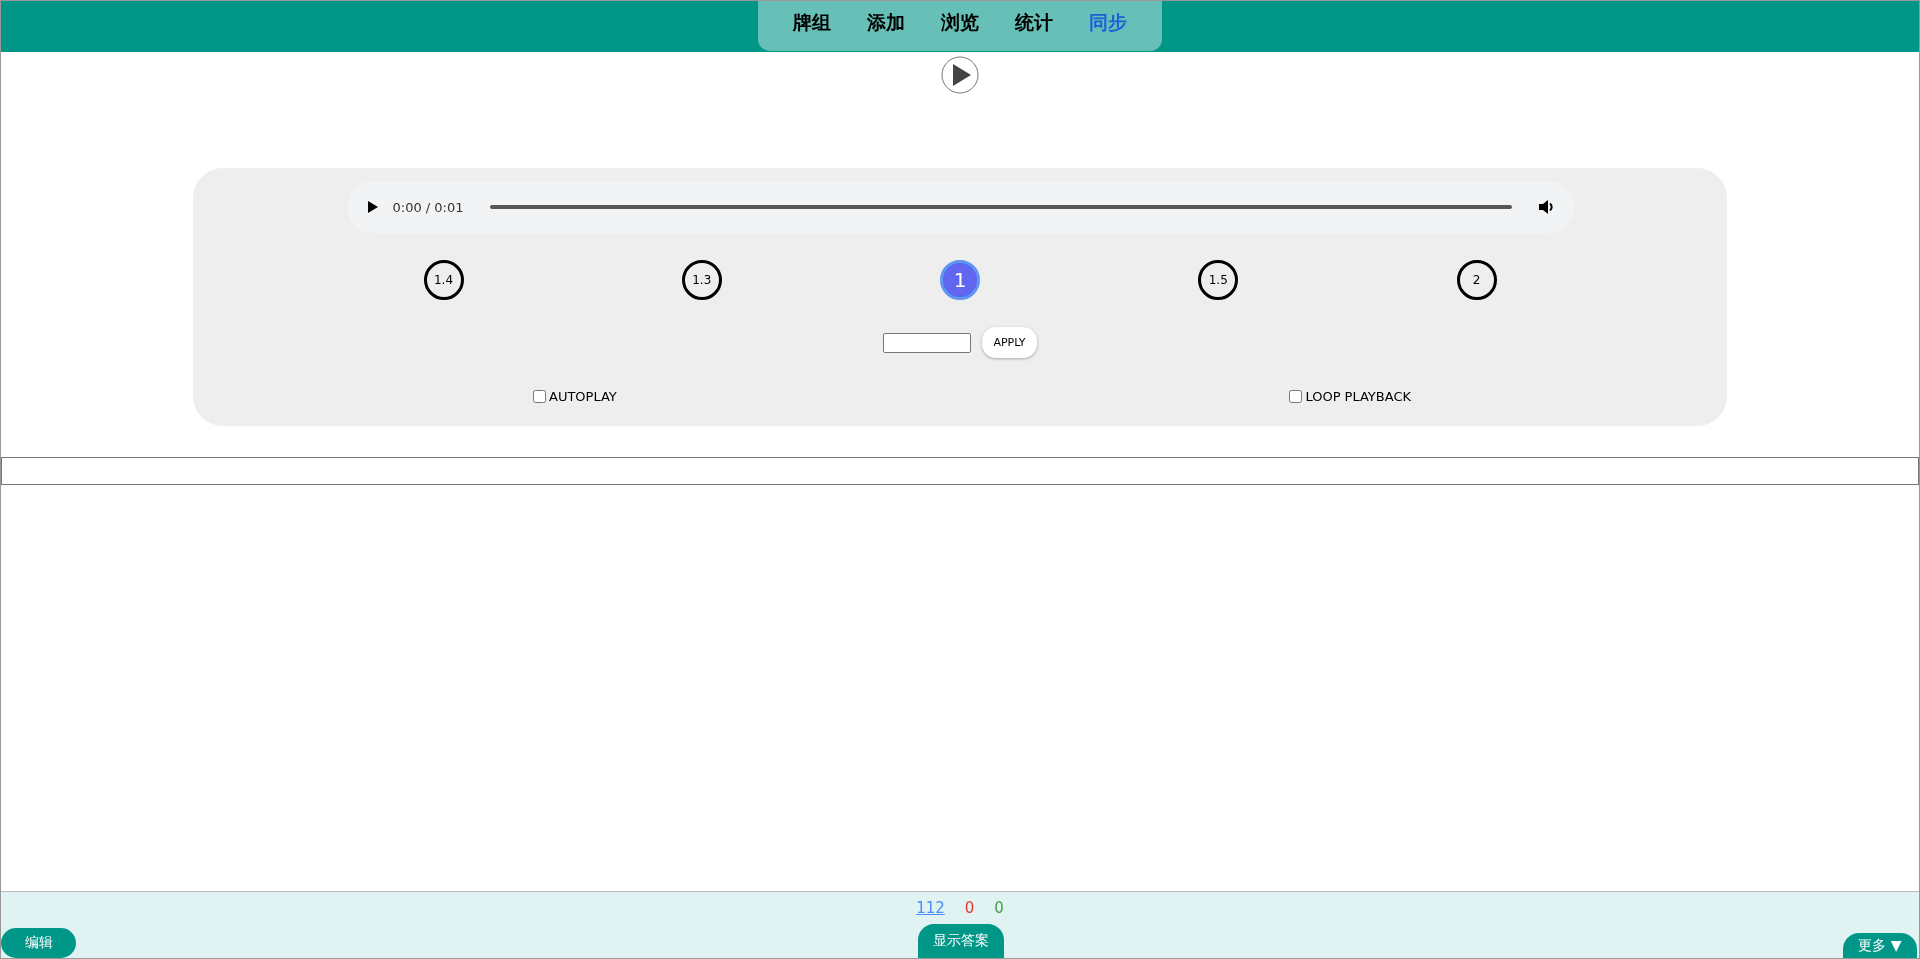  Describe the element at coordinates (701, 280) in the screenshot. I see `speed-button: 1.3` at that location.